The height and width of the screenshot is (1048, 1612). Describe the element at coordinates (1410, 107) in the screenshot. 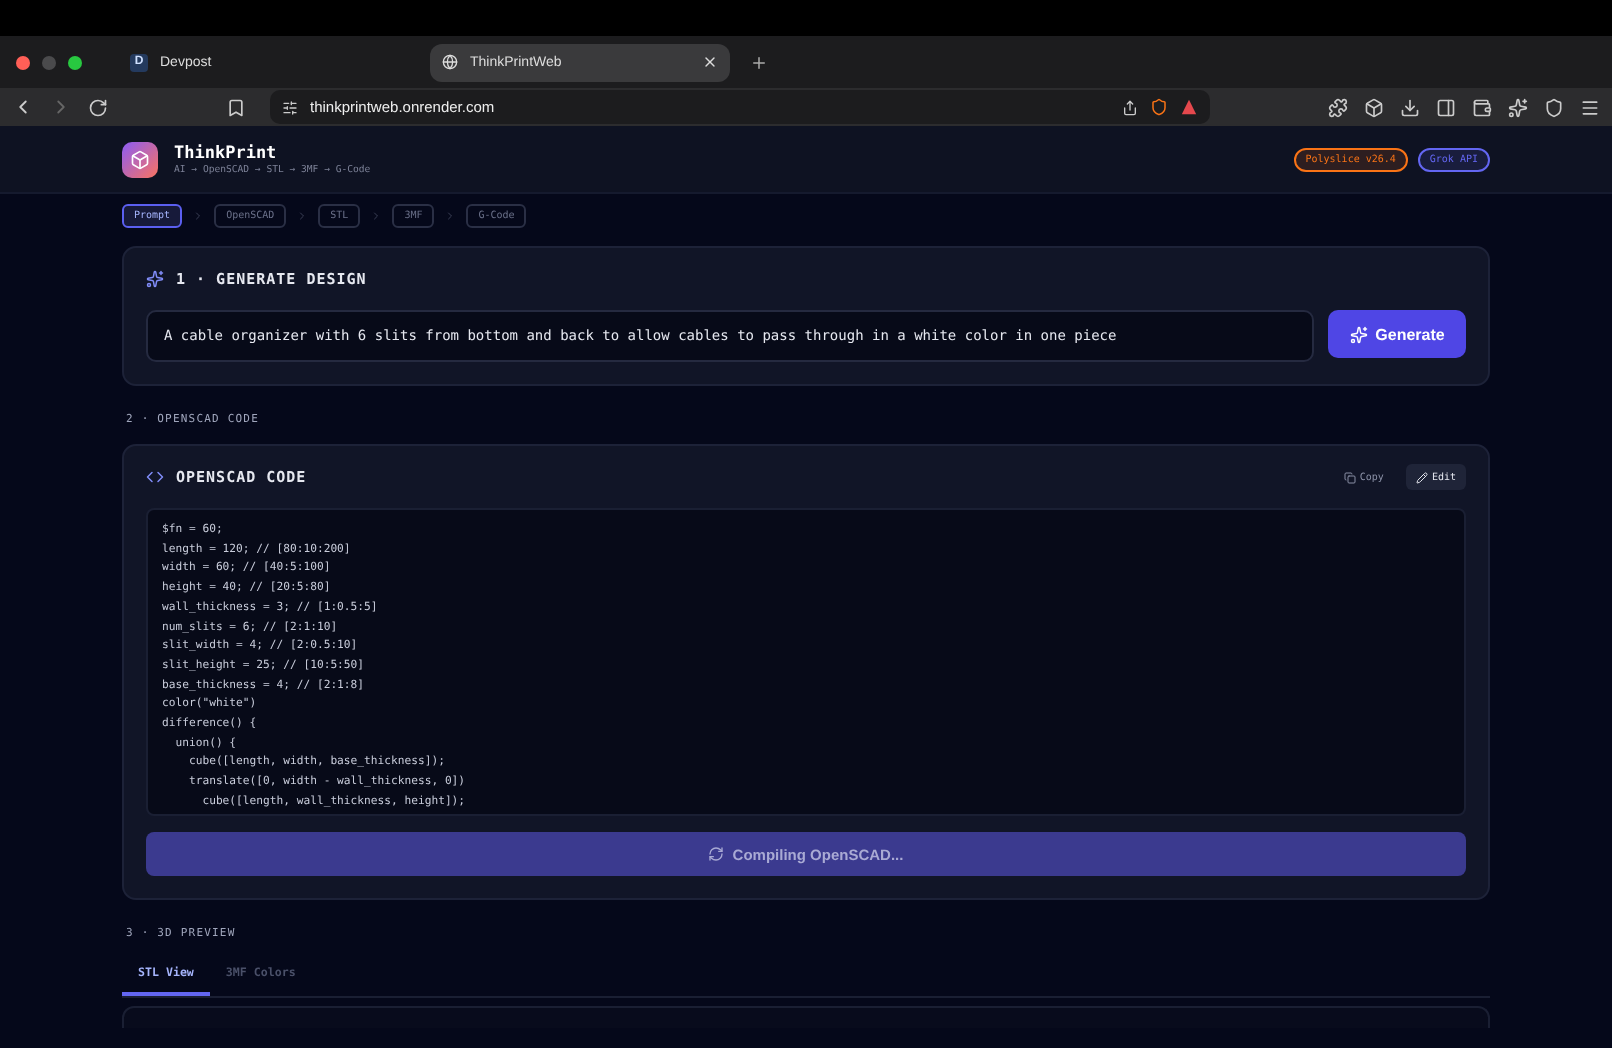

I see `download-icon` at that location.